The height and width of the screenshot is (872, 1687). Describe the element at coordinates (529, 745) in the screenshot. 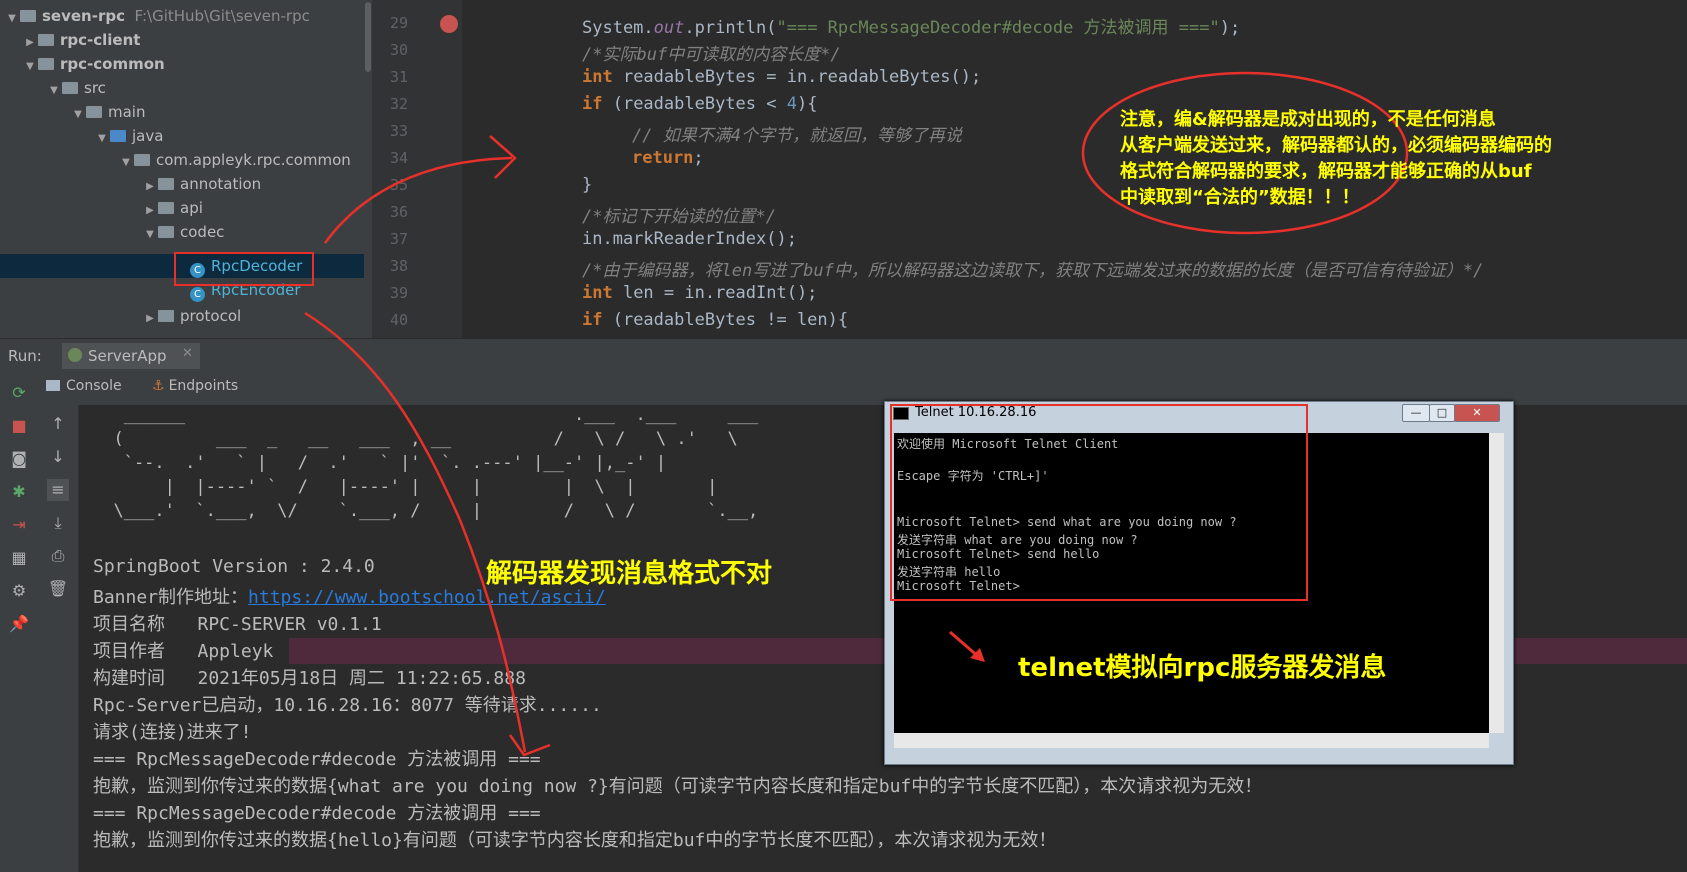

I see `arrow-head` at that location.